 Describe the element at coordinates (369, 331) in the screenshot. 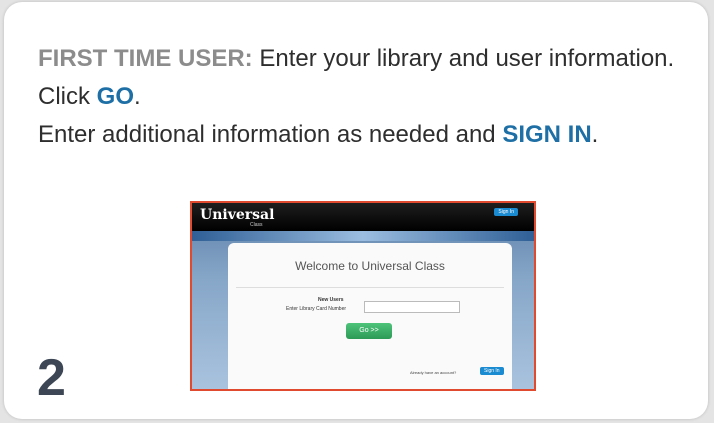

I see `go-button: Go >>` at that location.